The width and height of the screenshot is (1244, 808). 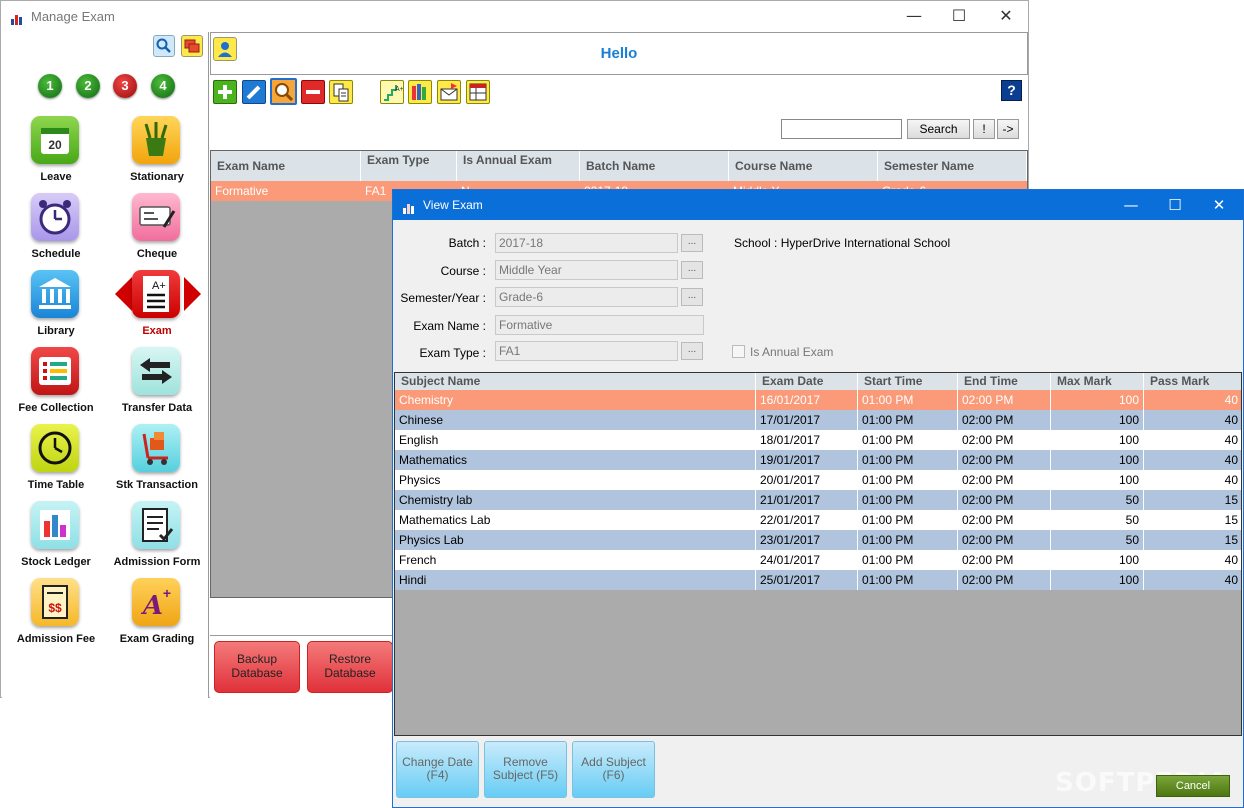 What do you see at coordinates (1219, 205) in the screenshot?
I see `dialog-close-button: ✕` at bounding box center [1219, 205].